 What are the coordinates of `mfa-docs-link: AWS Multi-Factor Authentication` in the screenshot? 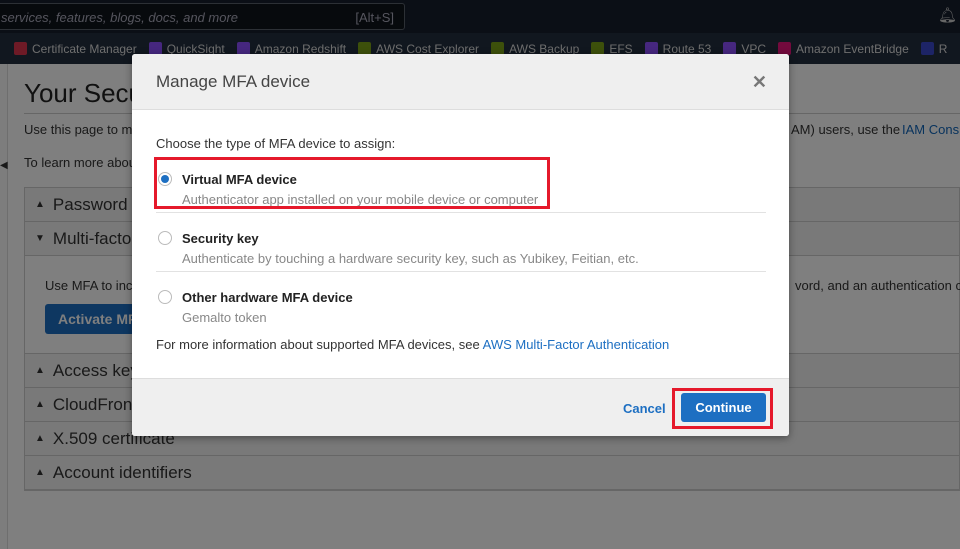 It's located at (576, 344).